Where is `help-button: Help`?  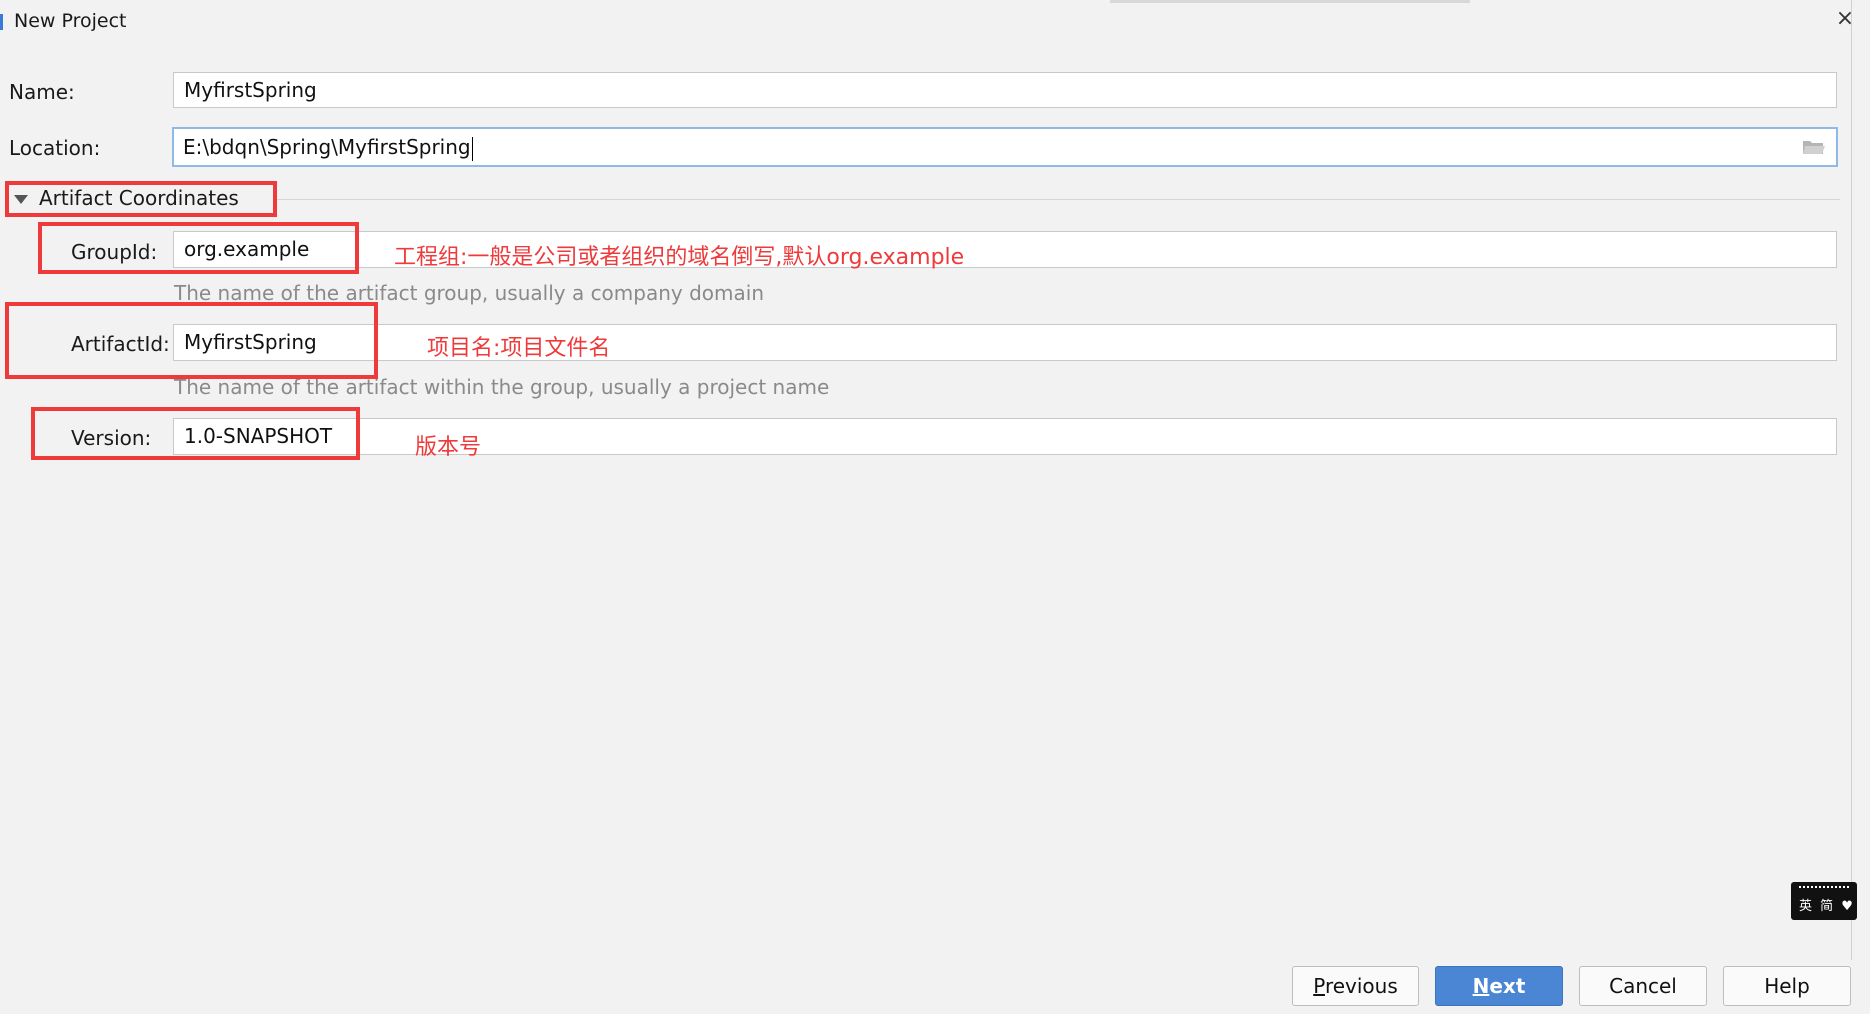 help-button: Help is located at coordinates (1787, 986).